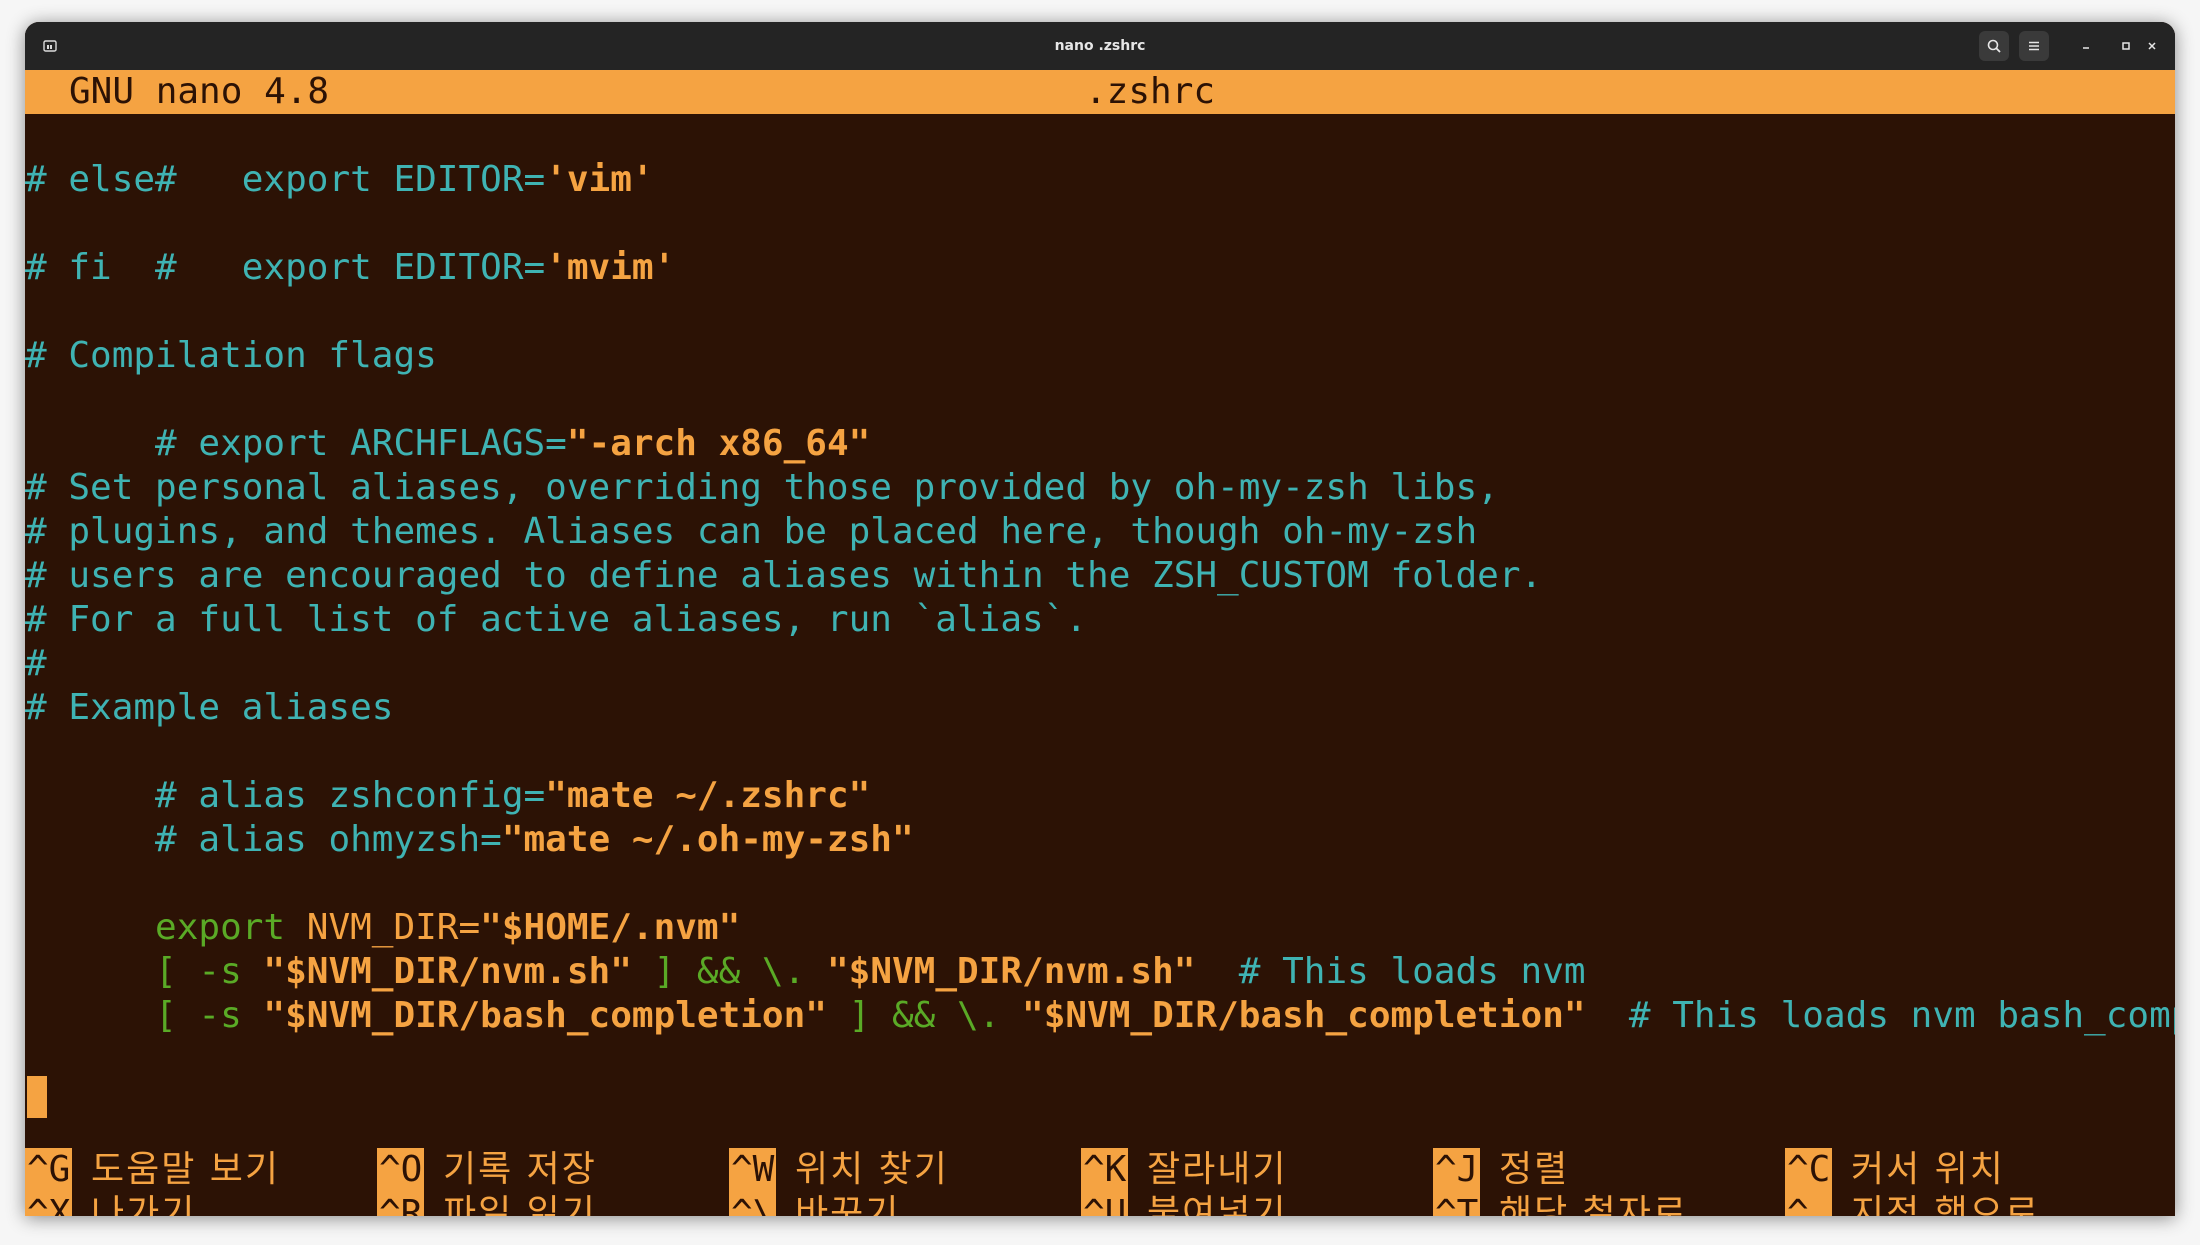  Describe the element at coordinates (872, 1169) in the screenshot. I see `shortcut-label: 위치 찾기` at that location.